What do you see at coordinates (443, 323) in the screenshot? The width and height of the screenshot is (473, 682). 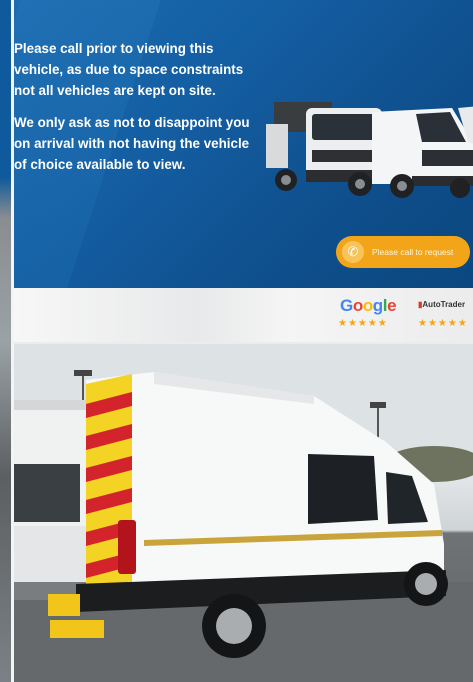 I see `autotrader-star-rating: ★★★★★` at bounding box center [443, 323].